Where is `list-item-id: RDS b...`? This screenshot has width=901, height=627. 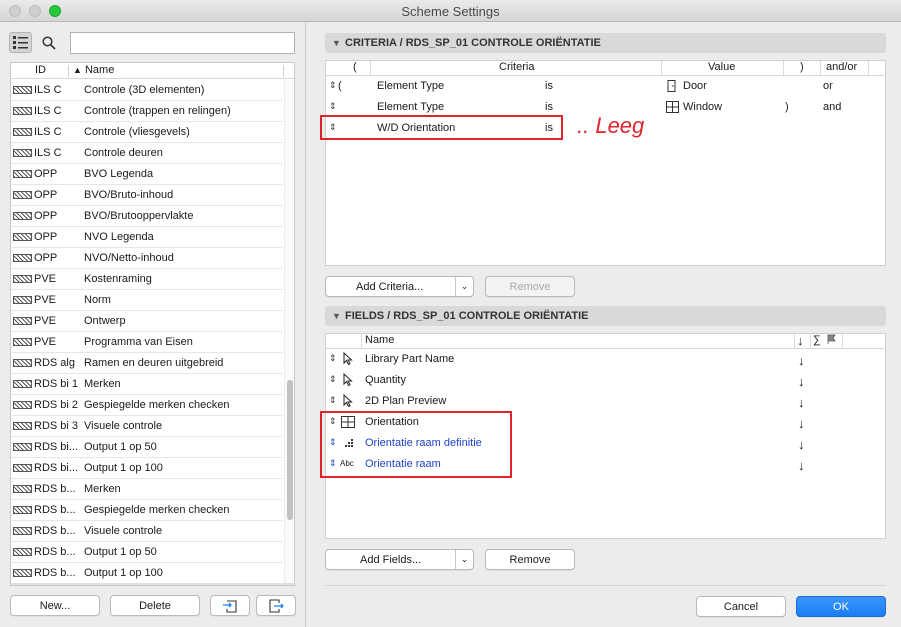 list-item-id: RDS b... is located at coordinates (55, 510).